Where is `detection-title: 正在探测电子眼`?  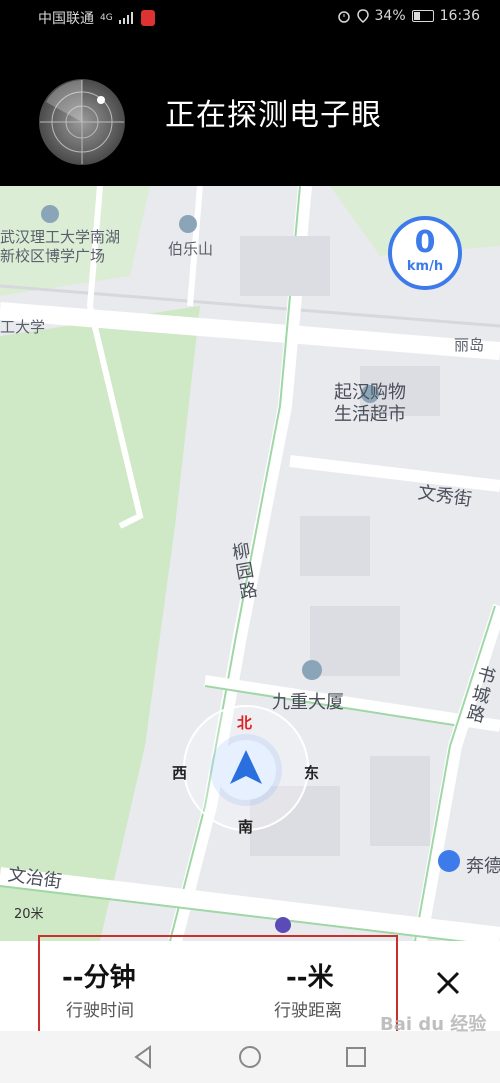 detection-title: 正在探测电子眼 is located at coordinates (273, 115).